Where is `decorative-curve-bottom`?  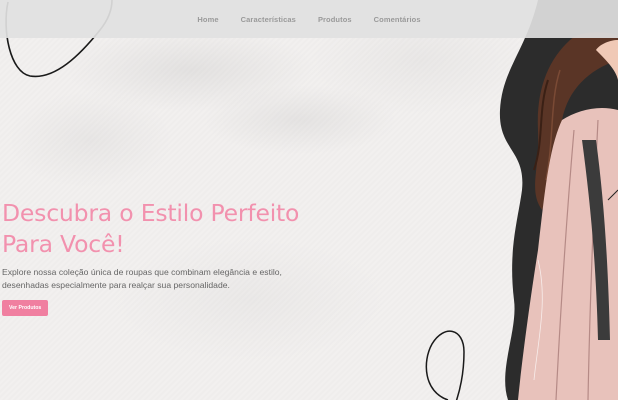
decorative-curve-bottom is located at coordinates (445, 365).